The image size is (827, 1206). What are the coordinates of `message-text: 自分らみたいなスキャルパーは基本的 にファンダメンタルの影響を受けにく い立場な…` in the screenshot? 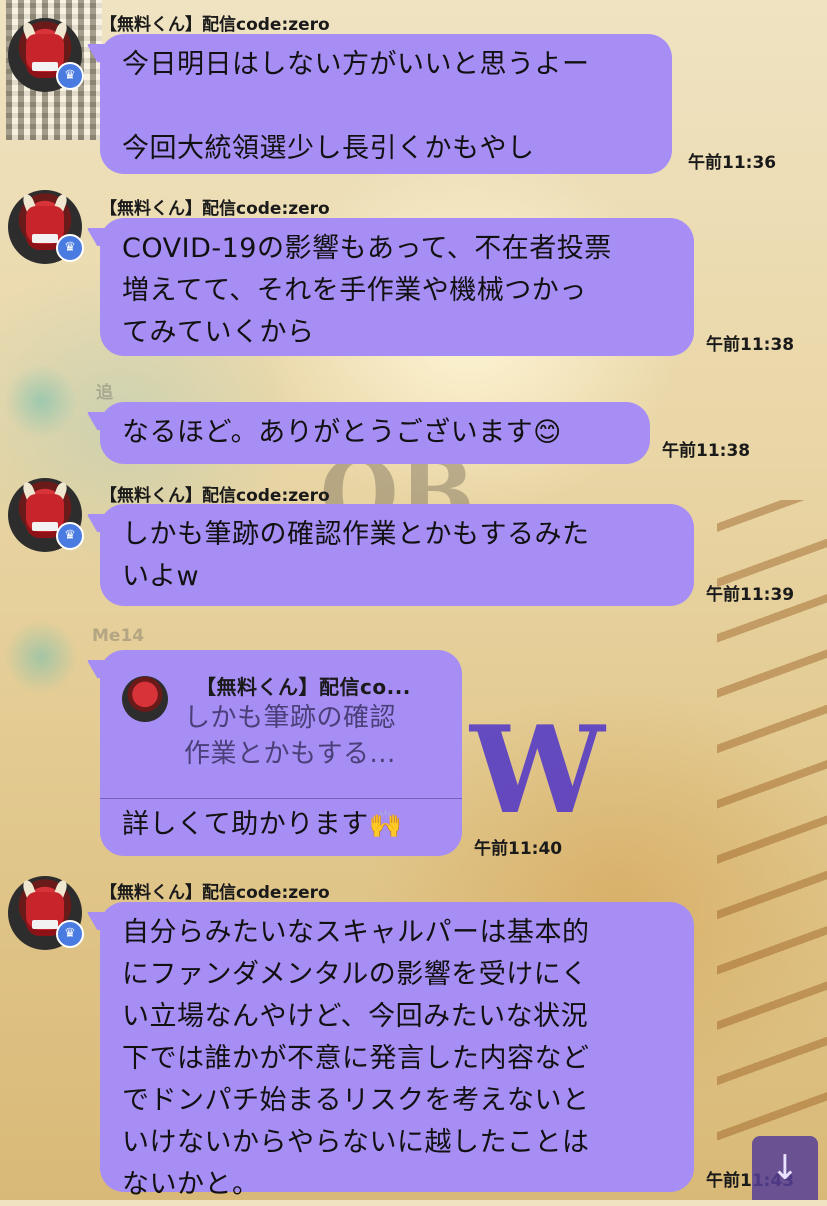 It's located at (356, 1058).